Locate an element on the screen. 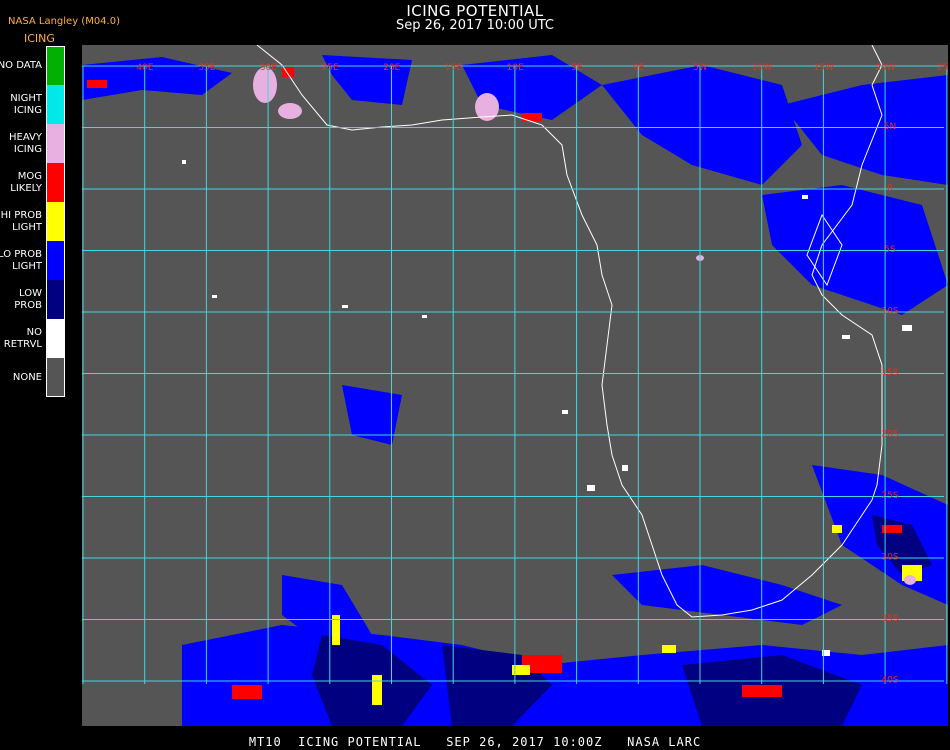 Image resolution: width=950 pixels, height=750 pixels. legend-item-night-icing: NIGHT ICING is located at coordinates (33, 104).